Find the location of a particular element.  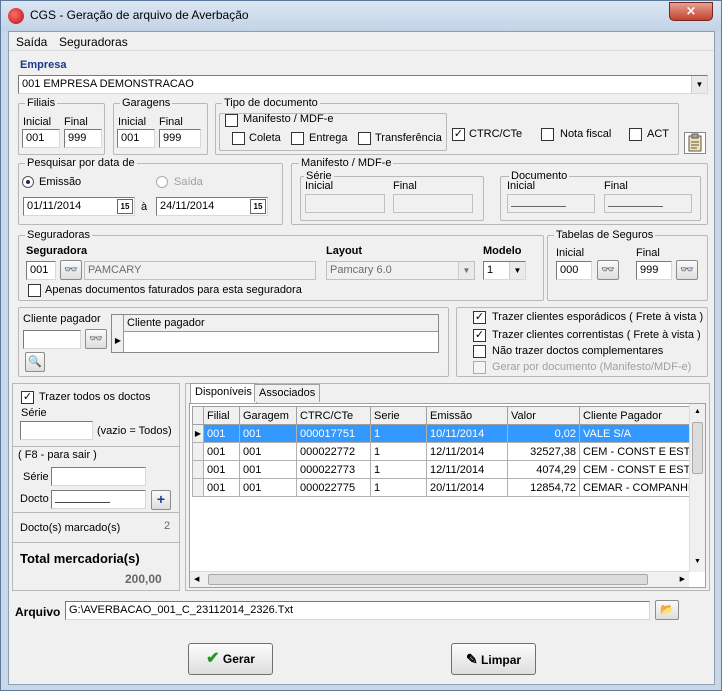

data-final-value: 24/11/2014 is located at coordinates (187, 206).